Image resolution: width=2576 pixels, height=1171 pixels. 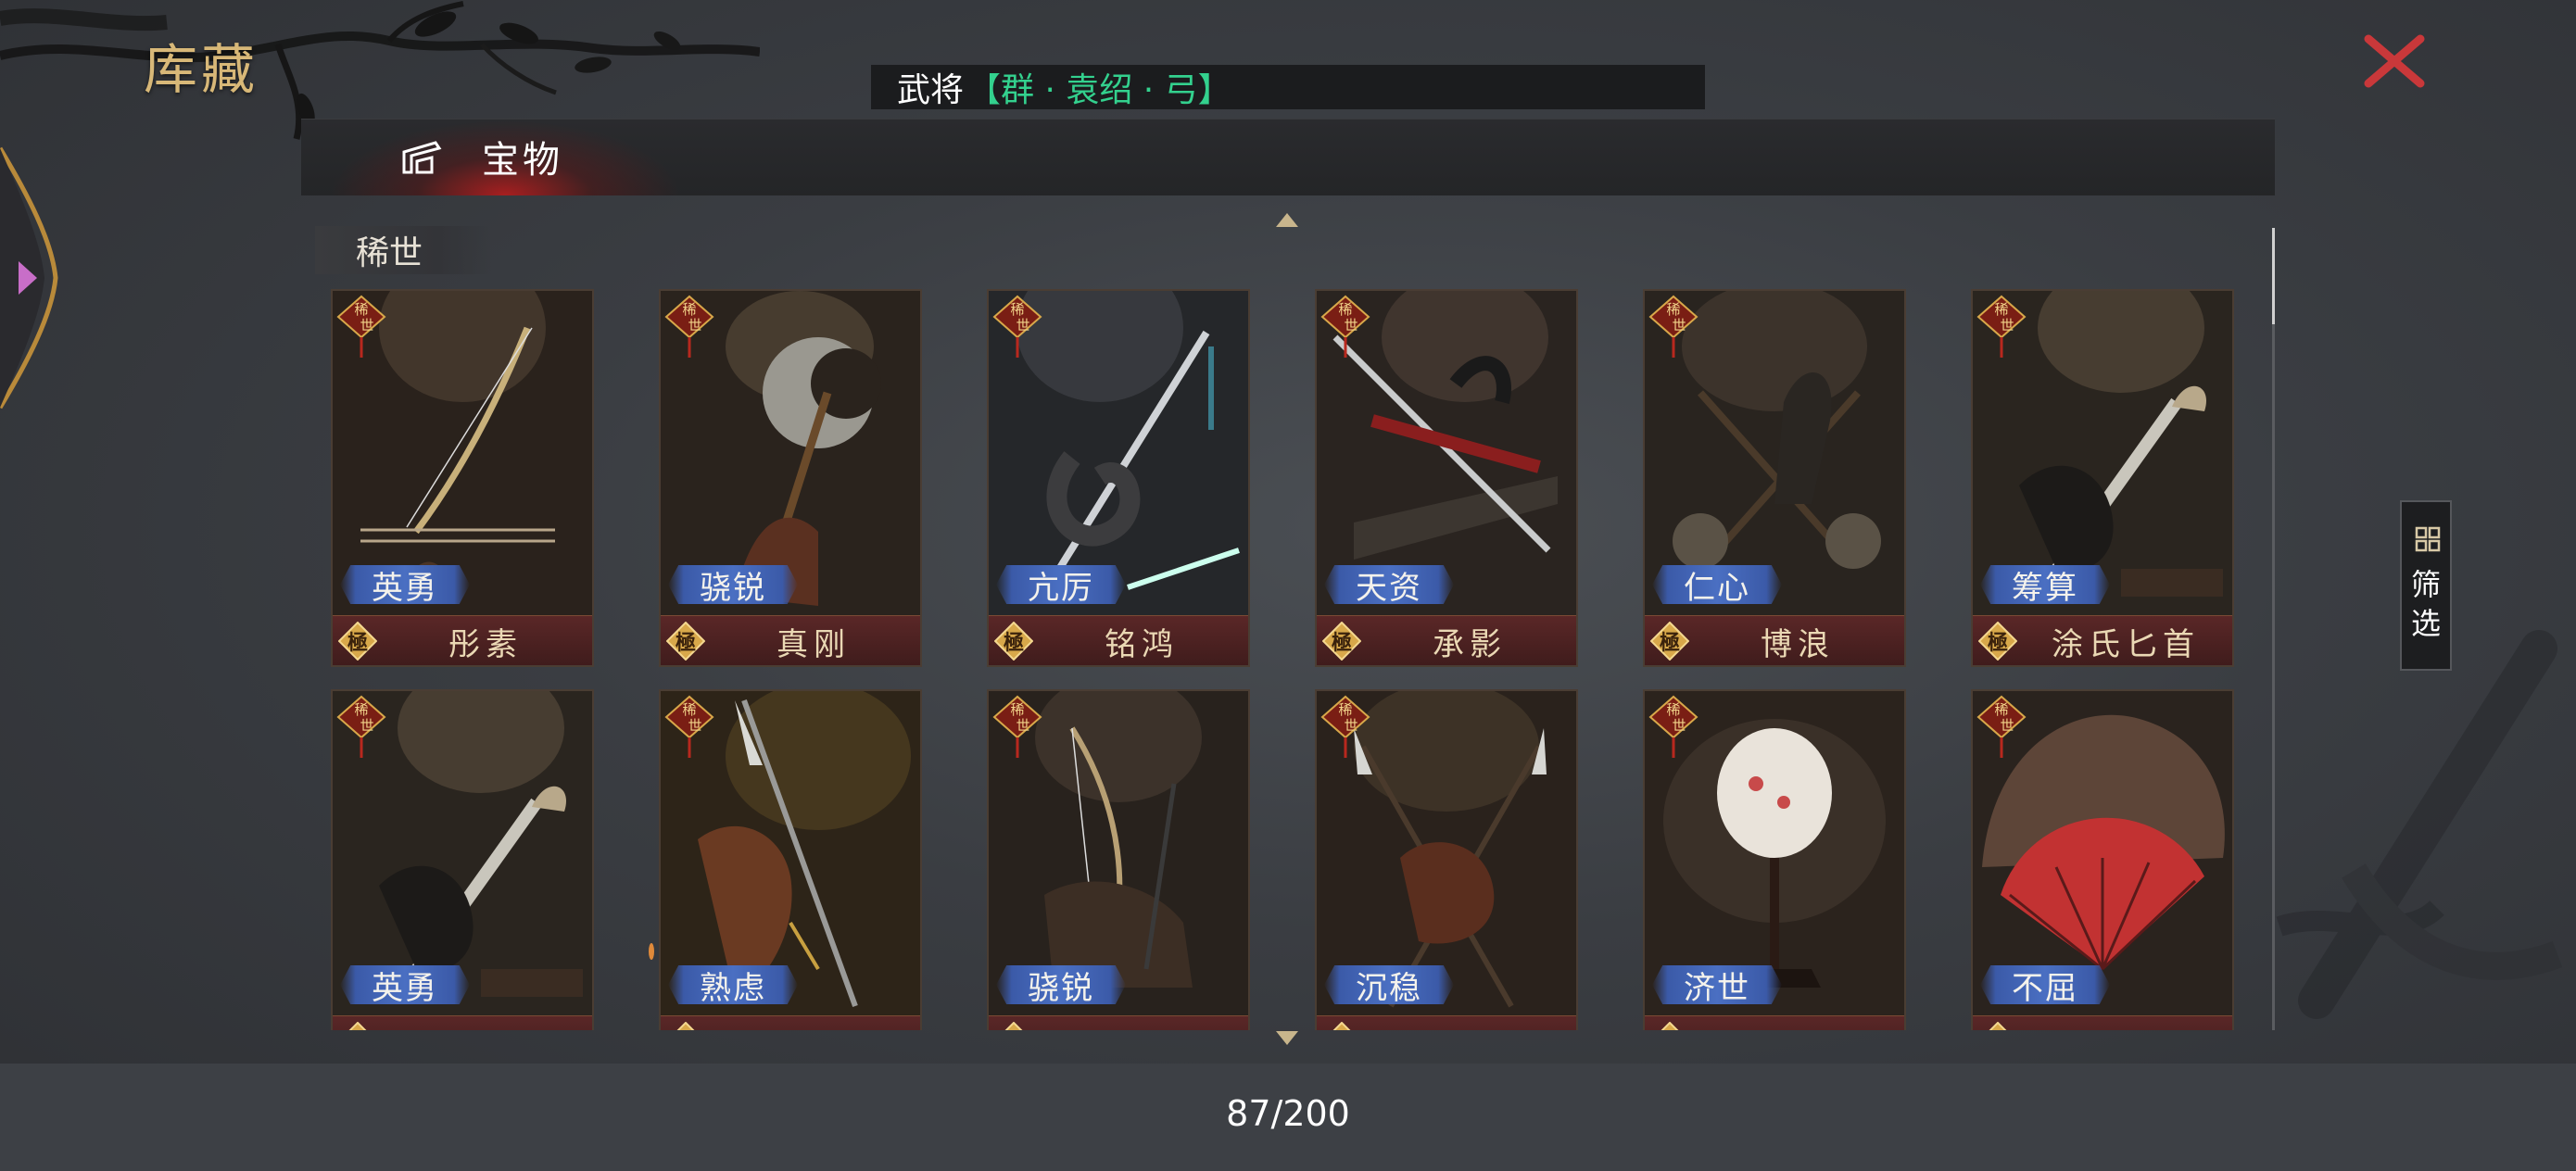 I want to click on section-rarity-label: 稀世, so click(x=403, y=250).